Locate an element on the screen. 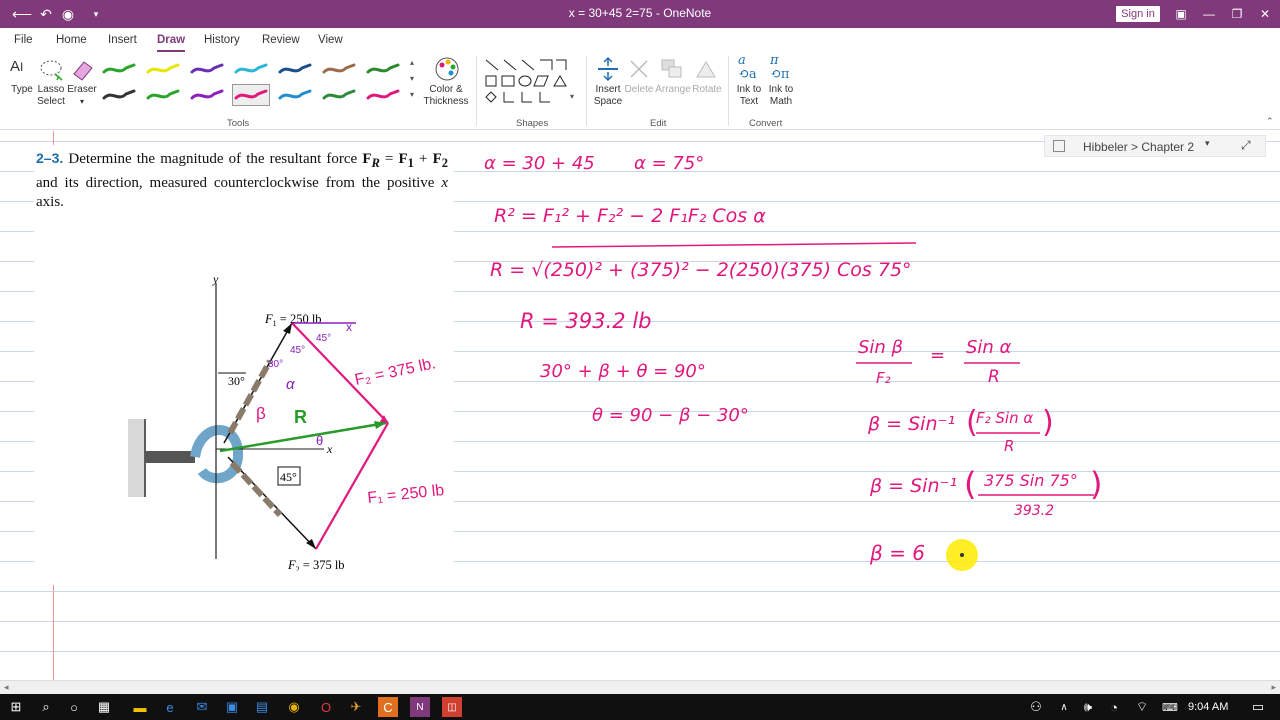 This screenshot has width=1280, height=720. mail-icon: ✉ is located at coordinates (202, 707).